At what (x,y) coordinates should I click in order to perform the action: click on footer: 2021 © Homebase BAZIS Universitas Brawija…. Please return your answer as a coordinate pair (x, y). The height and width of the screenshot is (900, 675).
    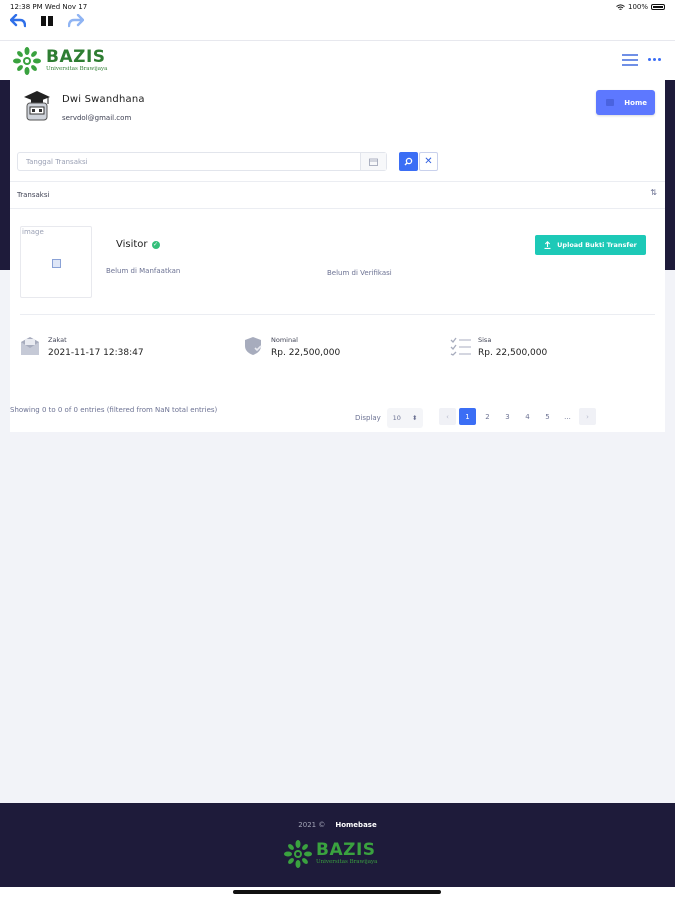
    Looking at the image, I should click on (337, 845).